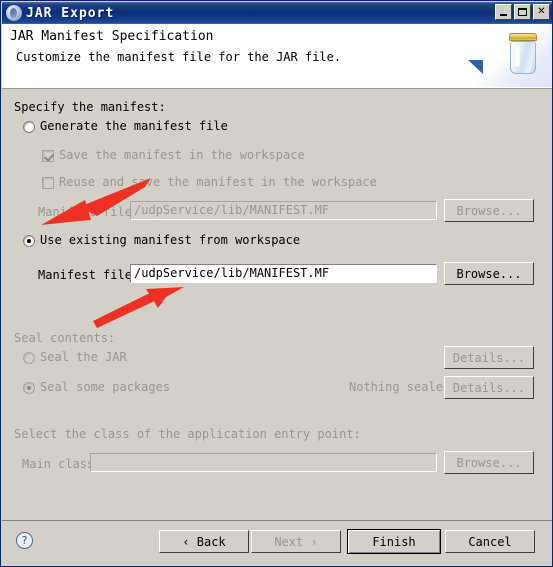 The image size is (553, 567). I want to click on checkbox-save-manifest, so click(48, 156).